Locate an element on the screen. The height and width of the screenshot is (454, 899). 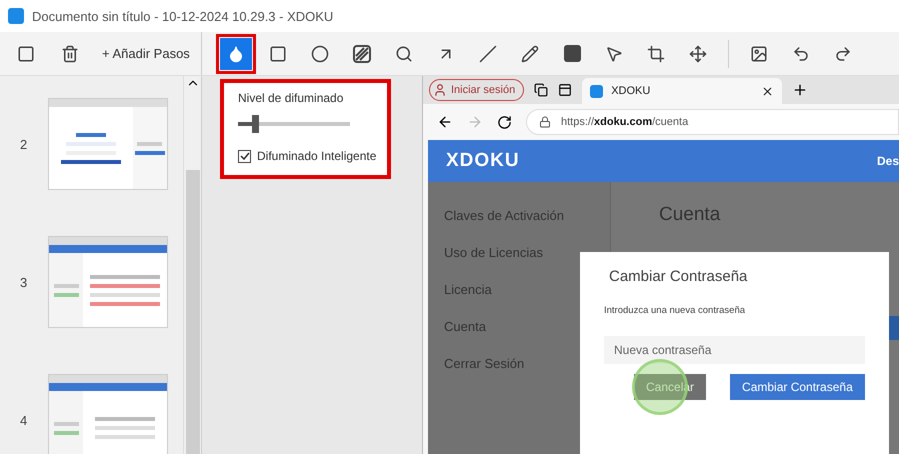
slider-thumb is located at coordinates (255, 124).